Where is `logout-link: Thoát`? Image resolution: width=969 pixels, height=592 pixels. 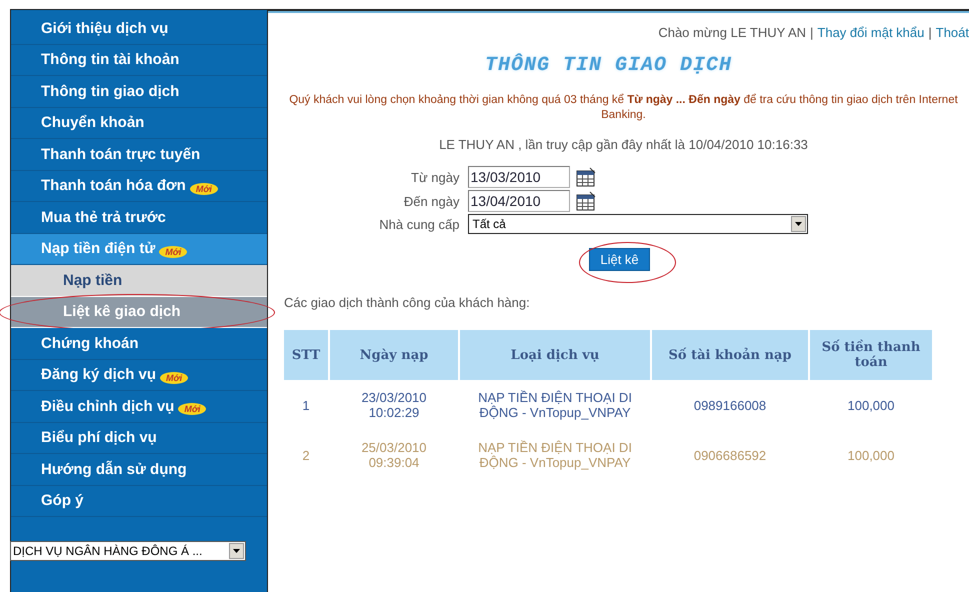 logout-link: Thoát is located at coordinates (952, 32).